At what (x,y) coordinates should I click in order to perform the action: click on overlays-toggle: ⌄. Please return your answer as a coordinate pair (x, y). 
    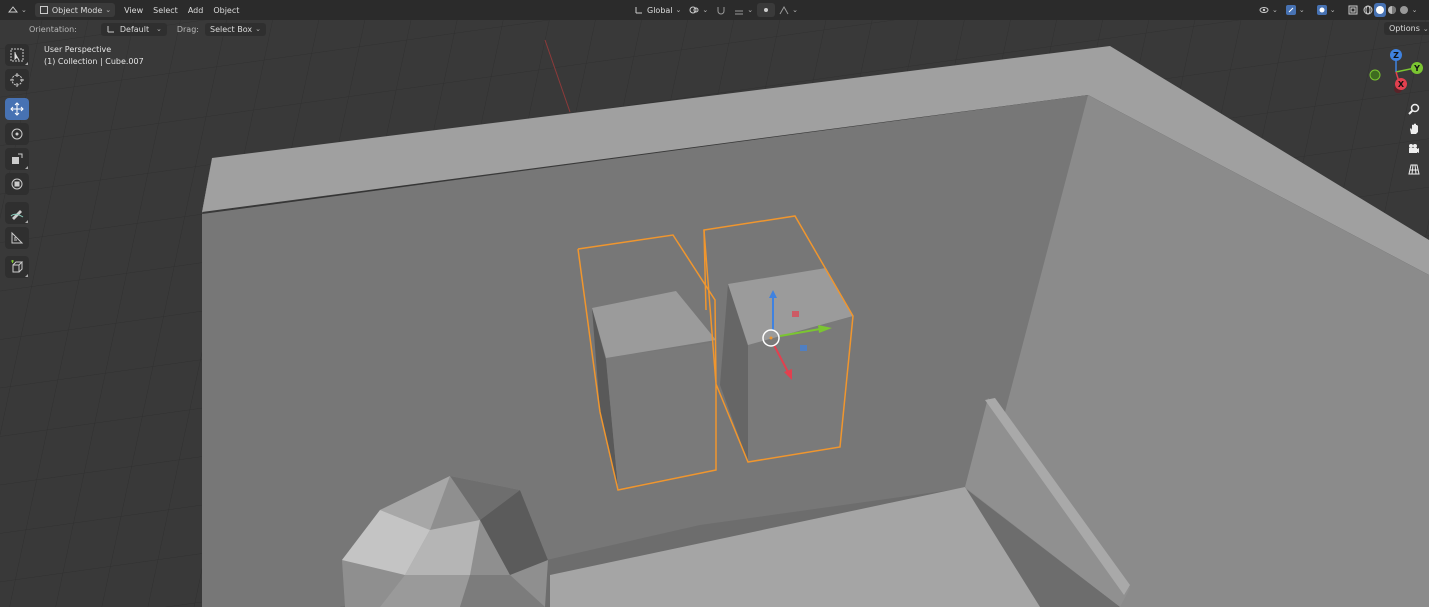
    Looking at the image, I should click on (1326, 10).